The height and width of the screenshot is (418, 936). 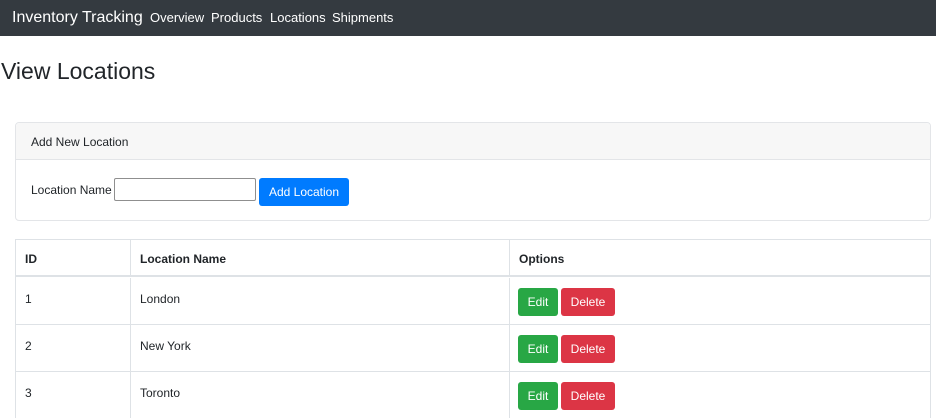 What do you see at coordinates (73, 257) in the screenshot?
I see `header-cell-id: ID` at bounding box center [73, 257].